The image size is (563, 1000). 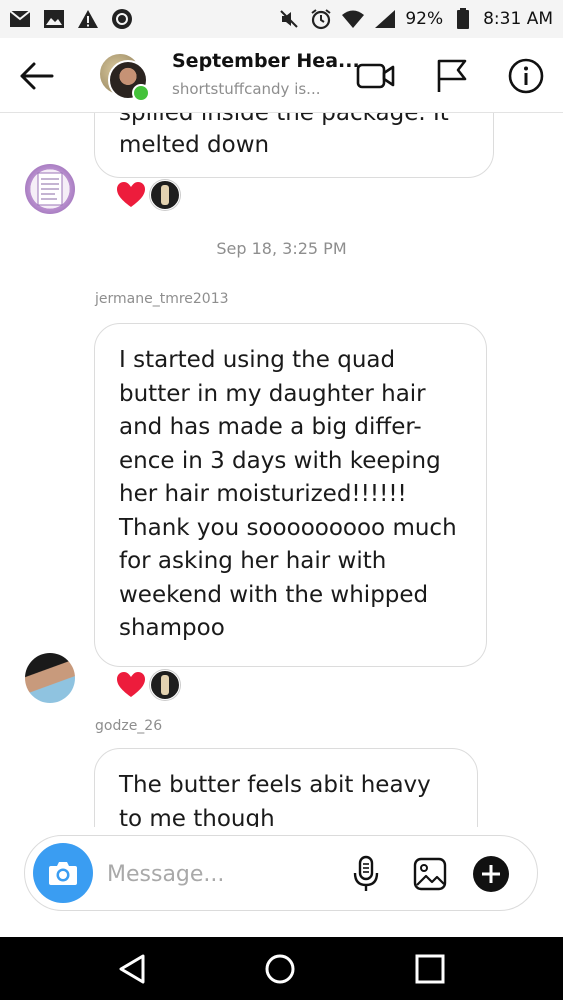 What do you see at coordinates (321, 19) in the screenshot?
I see `alarm-icon` at bounding box center [321, 19].